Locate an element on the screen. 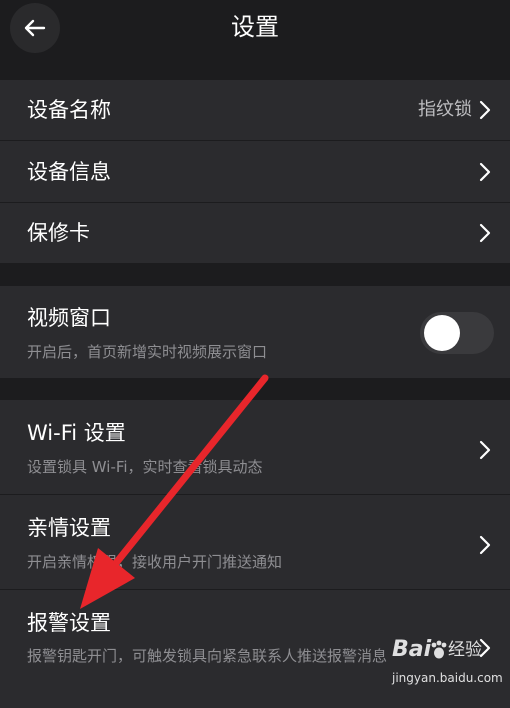 The height and width of the screenshot is (708, 510). family-settings-description: 开启亲情权限，接收用户开门推送通知 is located at coordinates (155, 562).